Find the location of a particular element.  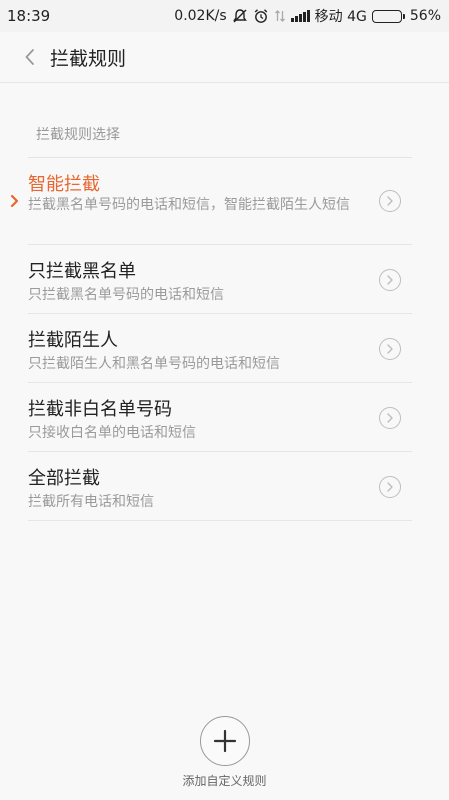

rule-item-smart: 智能拦截 拦截黑名单号码的电话和短信，智能拦截陌生人短信 is located at coordinates (224, 201).